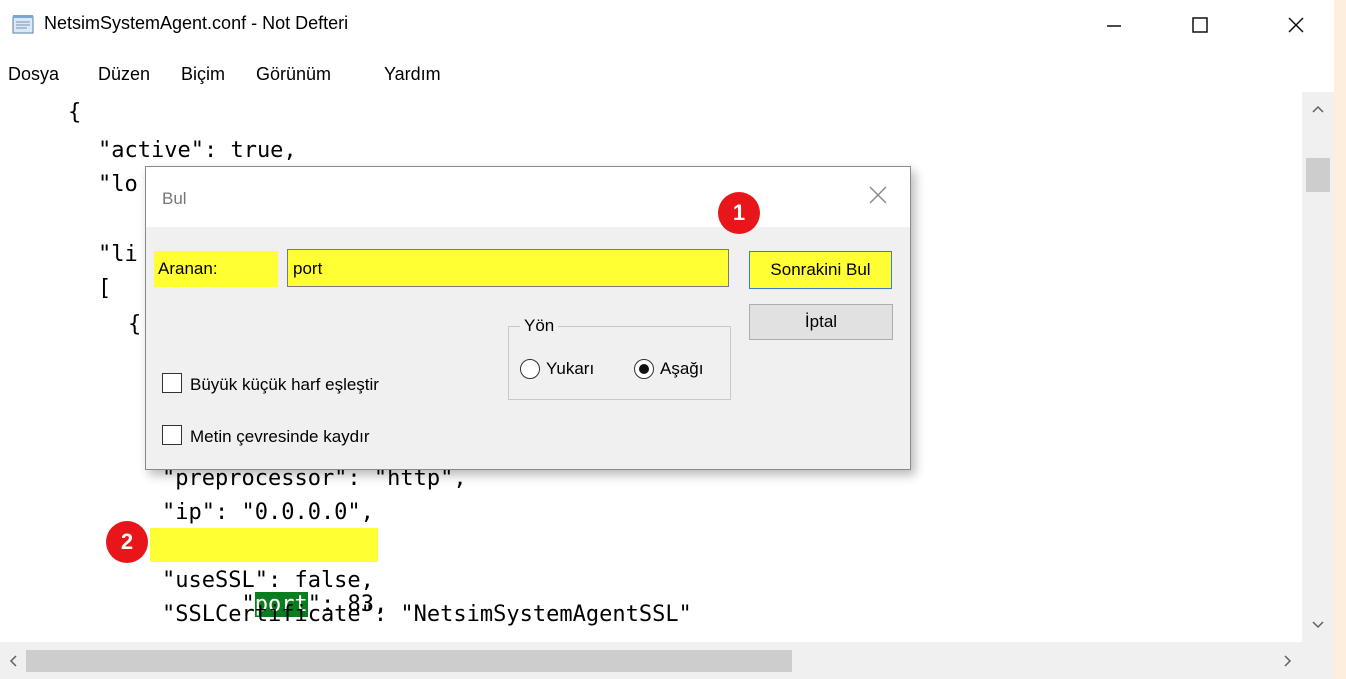 The height and width of the screenshot is (679, 1346). What do you see at coordinates (409, 661) in the screenshot?
I see `horizontal-scroll-thumb` at bounding box center [409, 661].